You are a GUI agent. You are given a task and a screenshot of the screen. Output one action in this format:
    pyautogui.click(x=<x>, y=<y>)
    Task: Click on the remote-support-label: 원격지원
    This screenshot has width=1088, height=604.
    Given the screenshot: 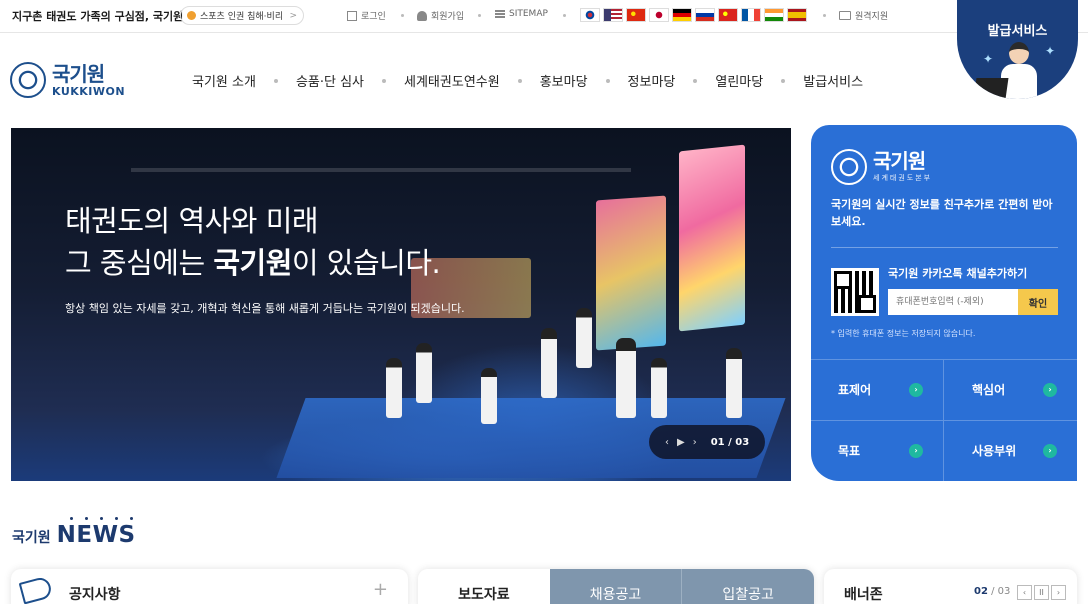 What is the action you would take?
    pyautogui.click(x=872, y=17)
    